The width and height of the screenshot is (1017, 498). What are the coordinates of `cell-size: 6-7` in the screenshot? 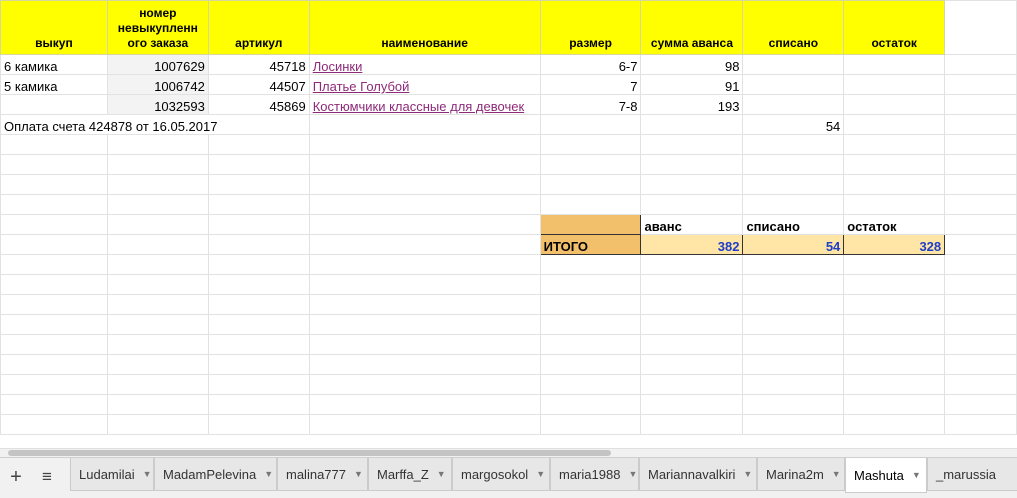 It's located at (590, 64).